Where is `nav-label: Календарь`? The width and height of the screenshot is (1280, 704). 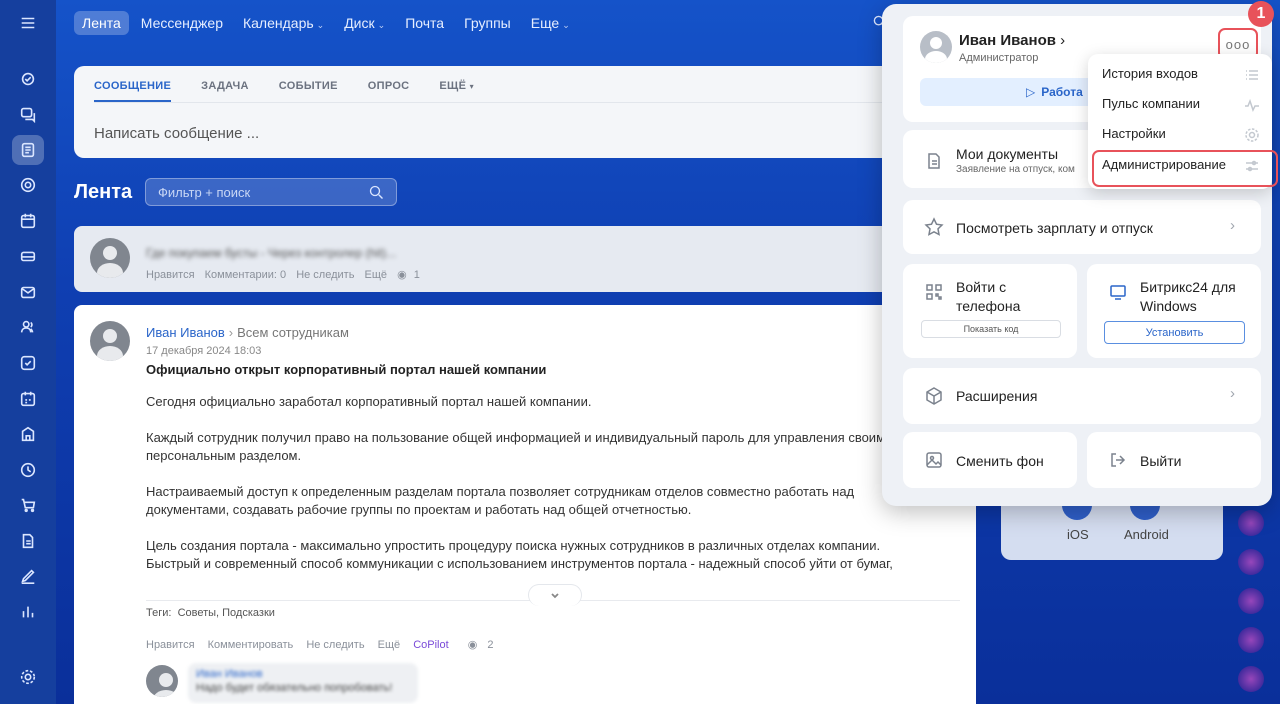
nav-label: Календарь is located at coordinates (278, 23).